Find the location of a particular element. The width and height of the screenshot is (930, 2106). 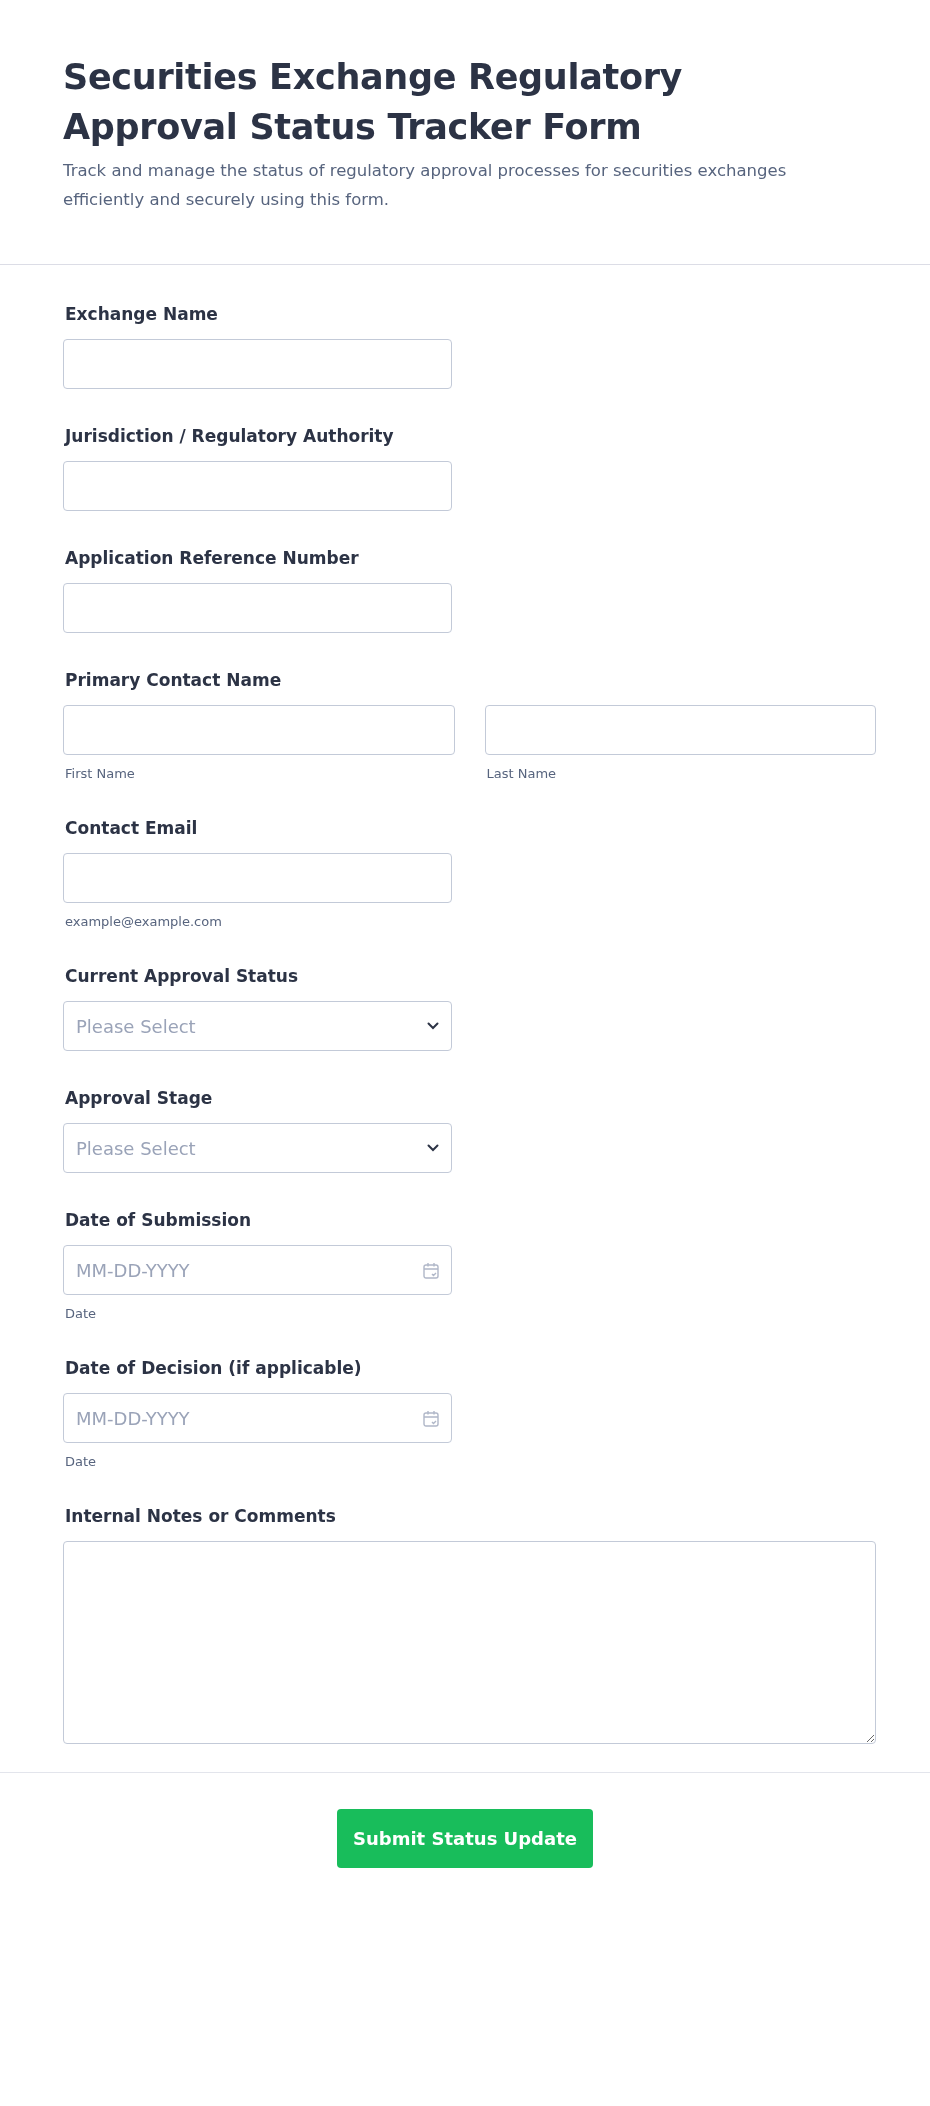

field-label: Primary Contact Name is located at coordinates (174, 680).